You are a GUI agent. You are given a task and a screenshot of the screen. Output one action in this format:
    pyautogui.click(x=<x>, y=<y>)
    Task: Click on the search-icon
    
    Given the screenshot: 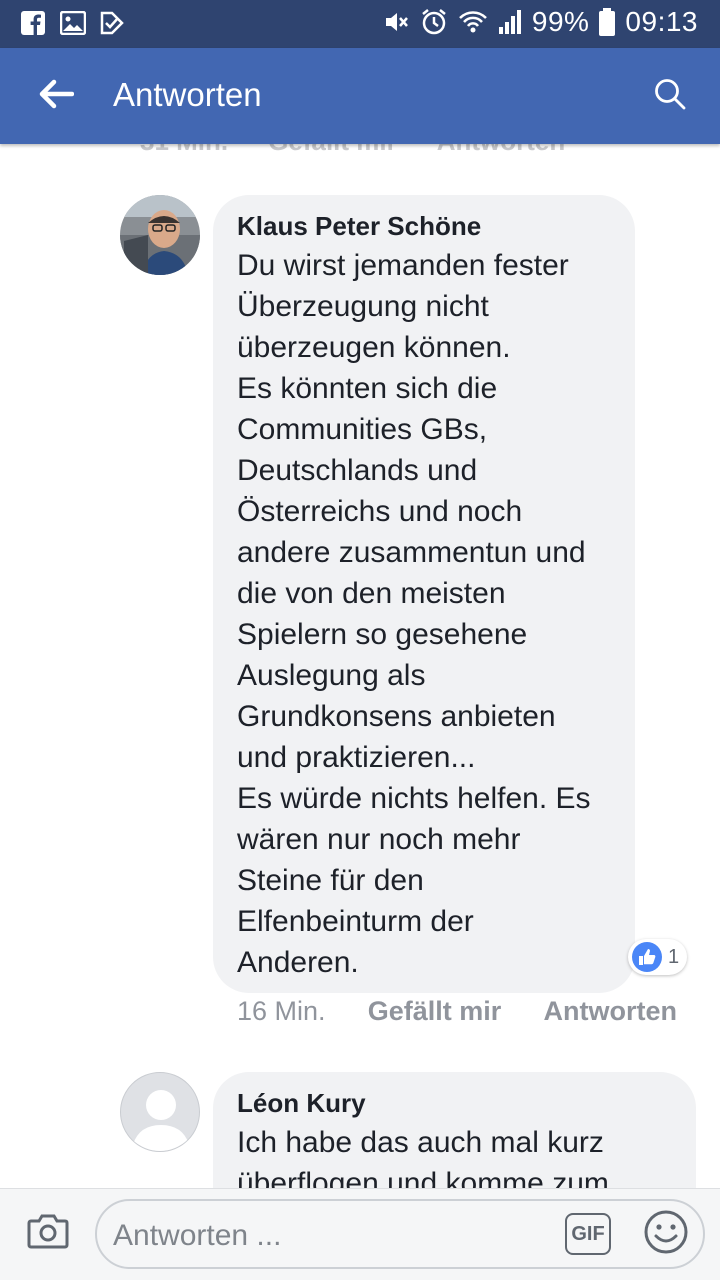 What is the action you would take?
    pyautogui.click(x=670, y=96)
    